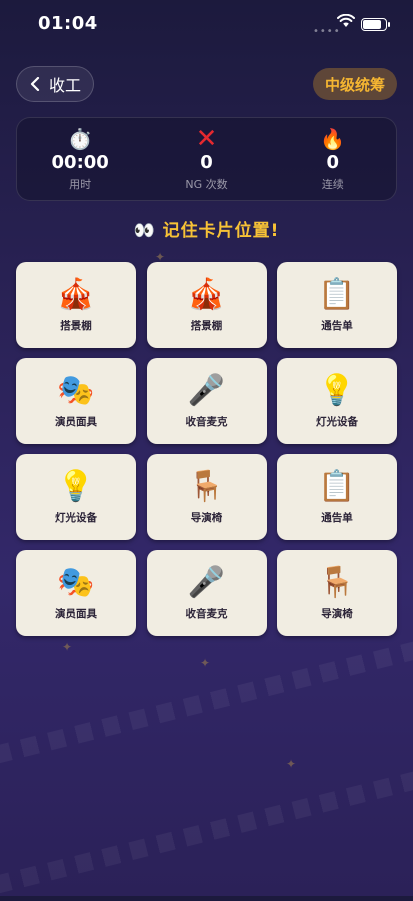  What do you see at coordinates (80, 139) in the screenshot?
I see `stopwatch-icon: ⏱️` at bounding box center [80, 139].